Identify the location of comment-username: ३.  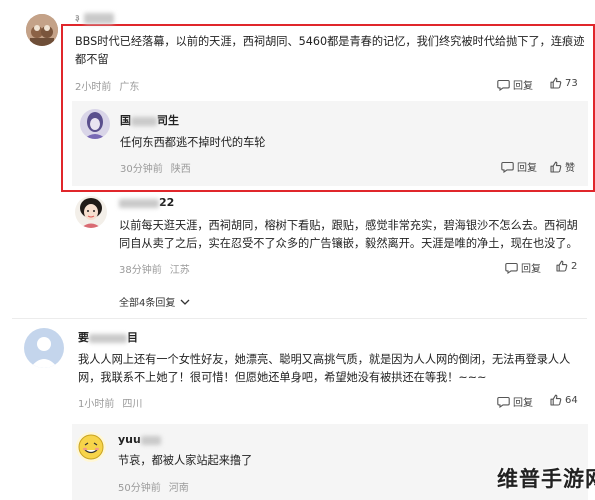
(94, 17).